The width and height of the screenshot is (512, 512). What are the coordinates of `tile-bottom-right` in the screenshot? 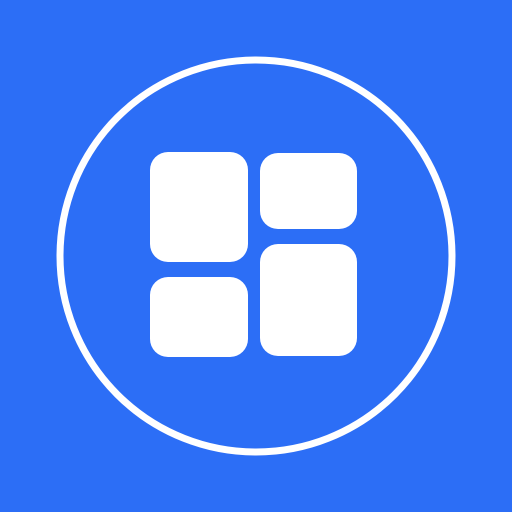 It's located at (308, 300).